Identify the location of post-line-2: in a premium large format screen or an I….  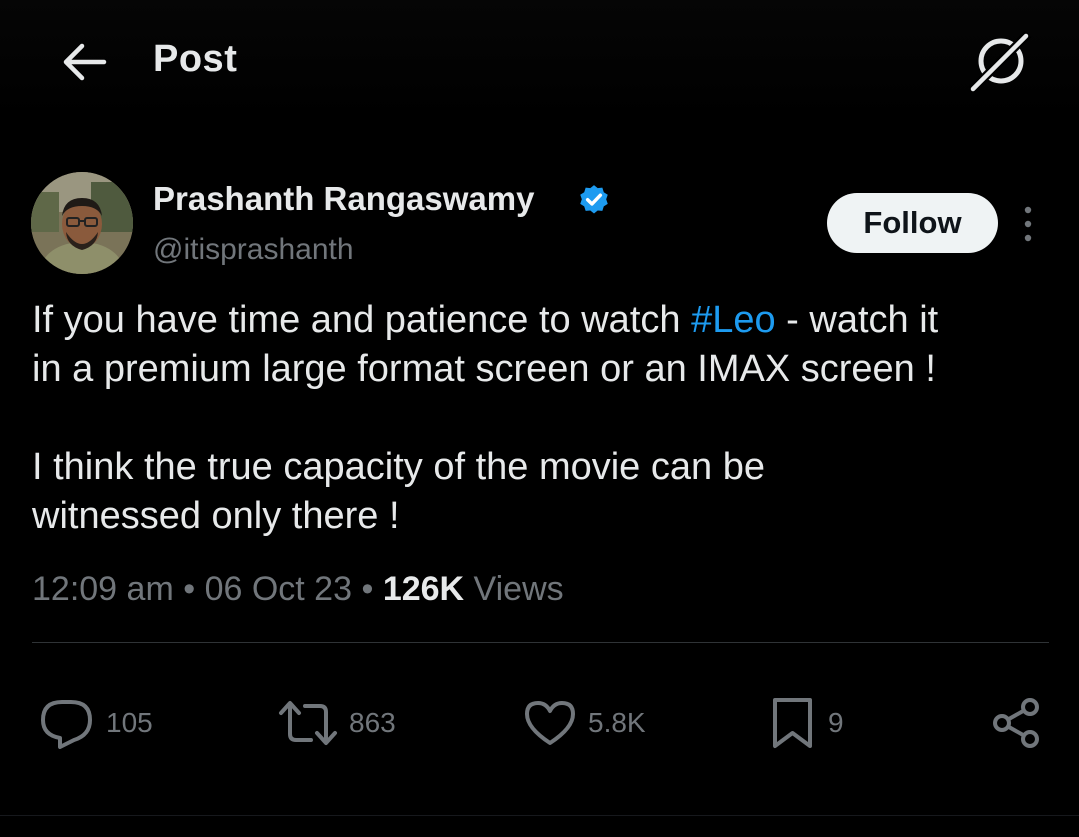
(484, 369).